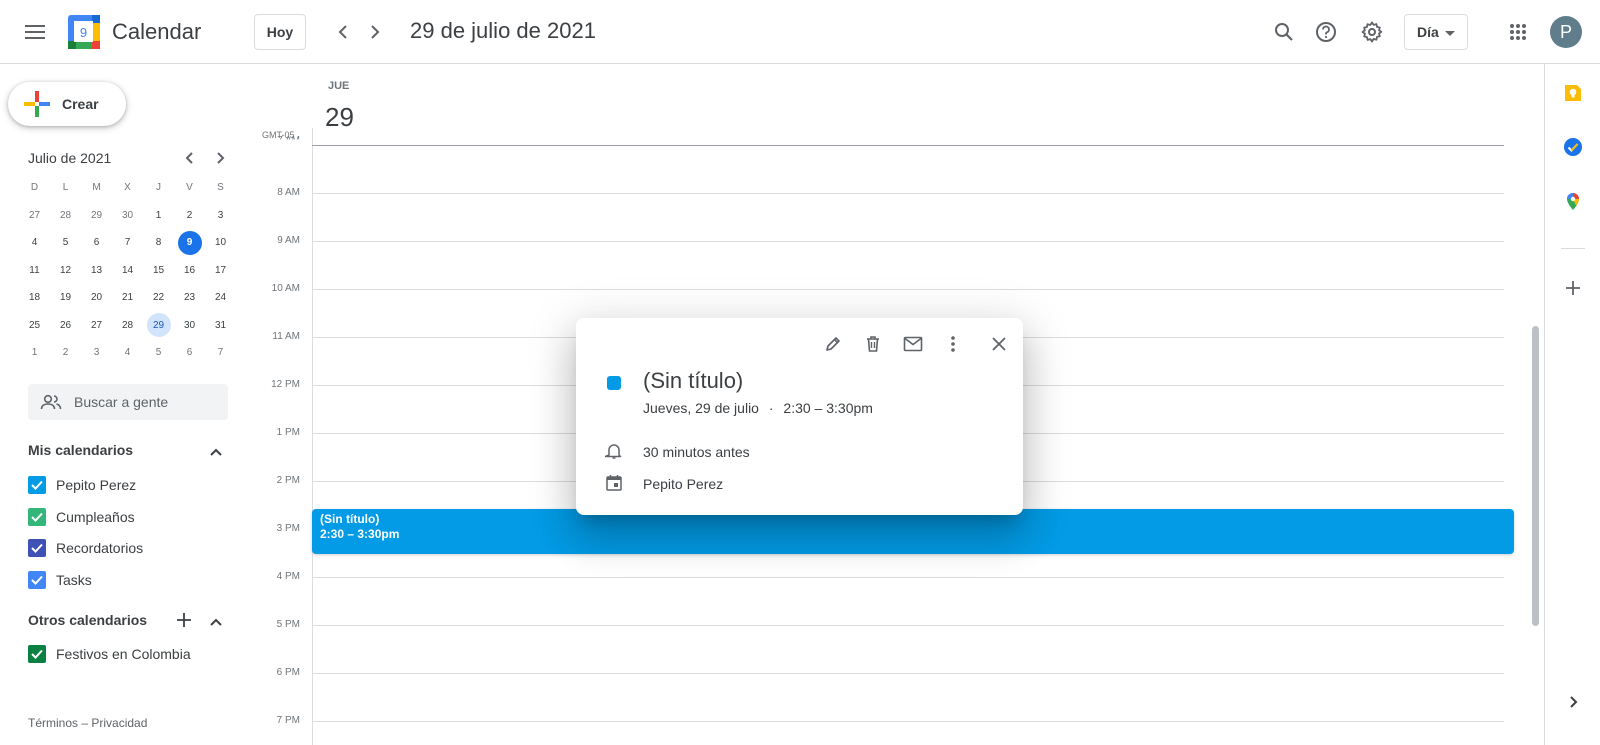 This screenshot has width=1600, height=745. I want to click on check-icon, so click(37, 485).